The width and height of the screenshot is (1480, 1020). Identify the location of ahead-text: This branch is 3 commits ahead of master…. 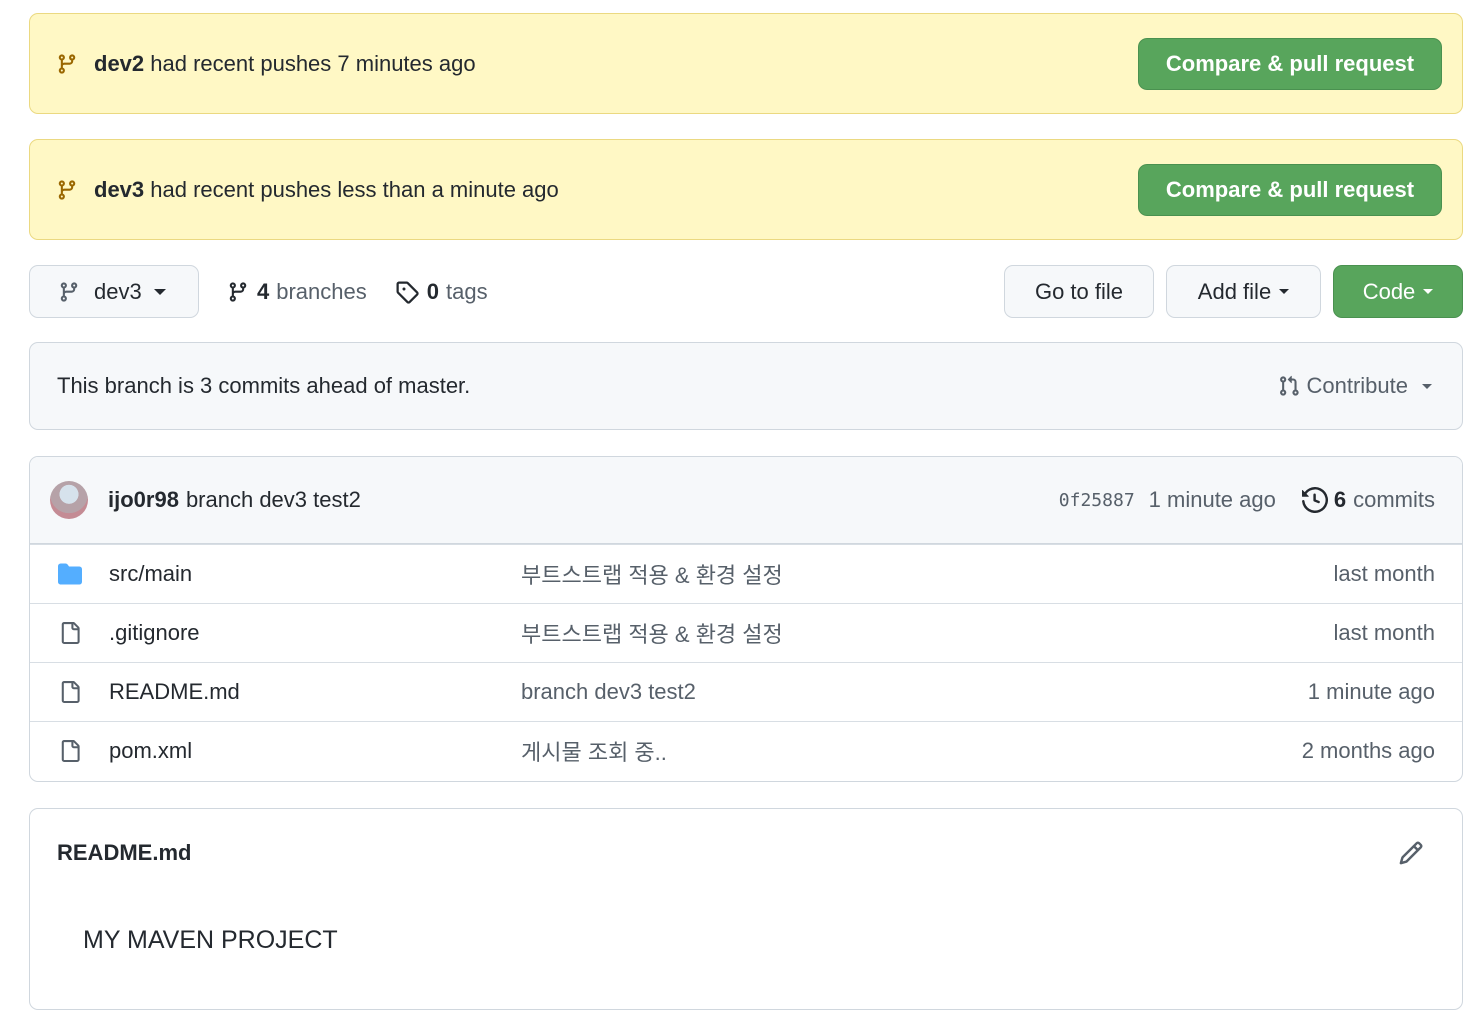
(264, 385).